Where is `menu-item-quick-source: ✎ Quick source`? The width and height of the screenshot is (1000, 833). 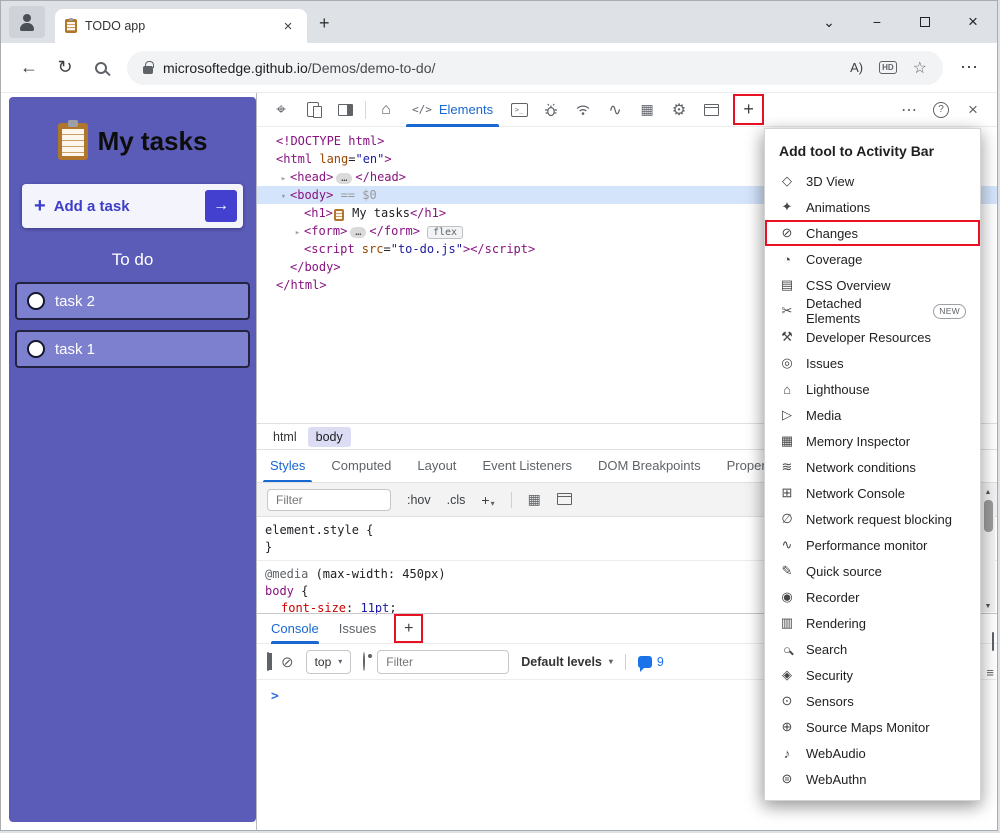
menu-item-quick-source: ✎ Quick source is located at coordinates (872, 571).